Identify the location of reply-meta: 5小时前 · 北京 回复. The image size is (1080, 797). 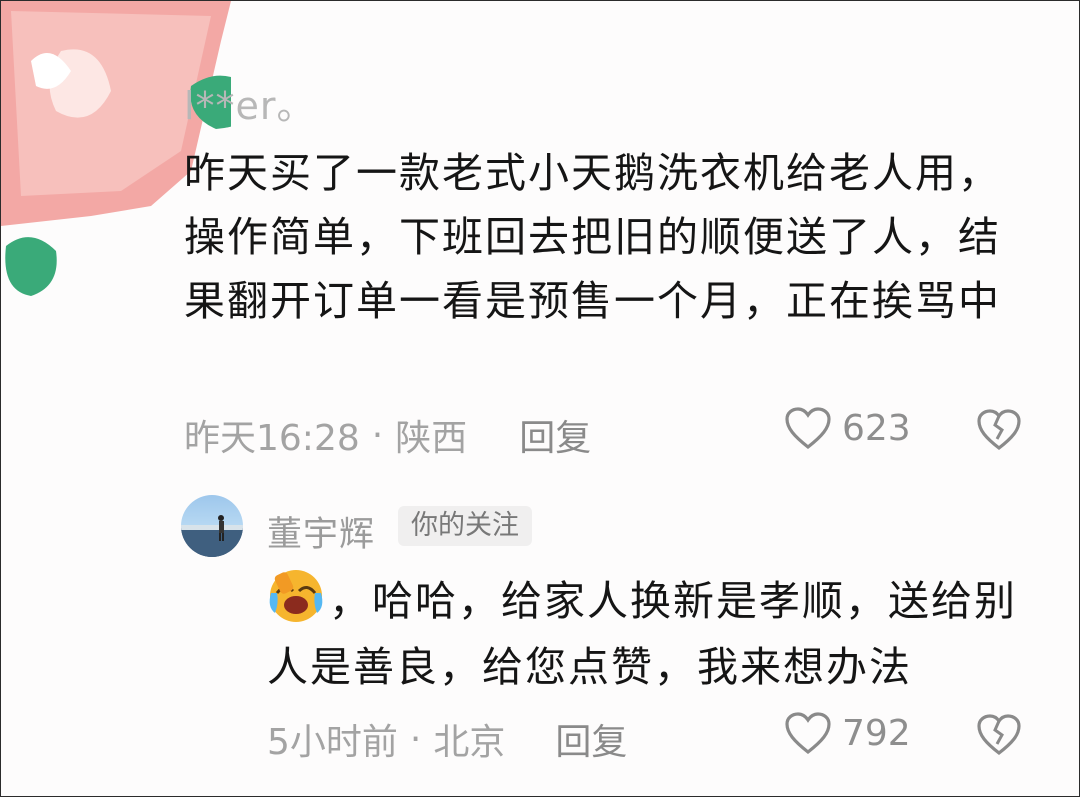
(447, 739).